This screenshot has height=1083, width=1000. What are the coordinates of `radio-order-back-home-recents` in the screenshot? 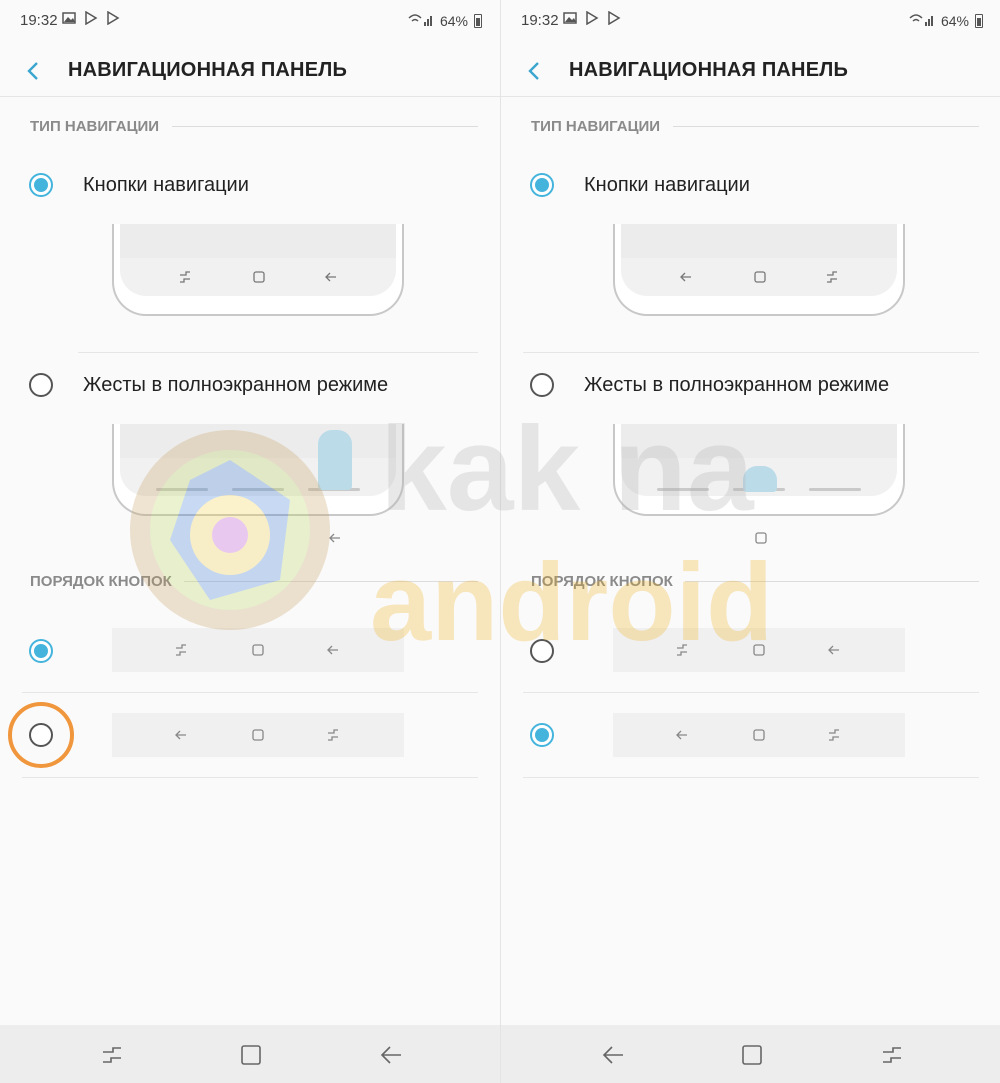 It's located at (542, 735).